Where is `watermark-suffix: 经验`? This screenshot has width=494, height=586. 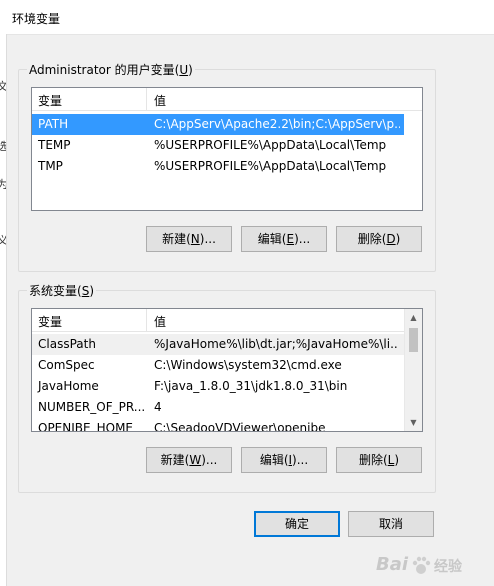
watermark-suffix: 经验 is located at coordinates (448, 567).